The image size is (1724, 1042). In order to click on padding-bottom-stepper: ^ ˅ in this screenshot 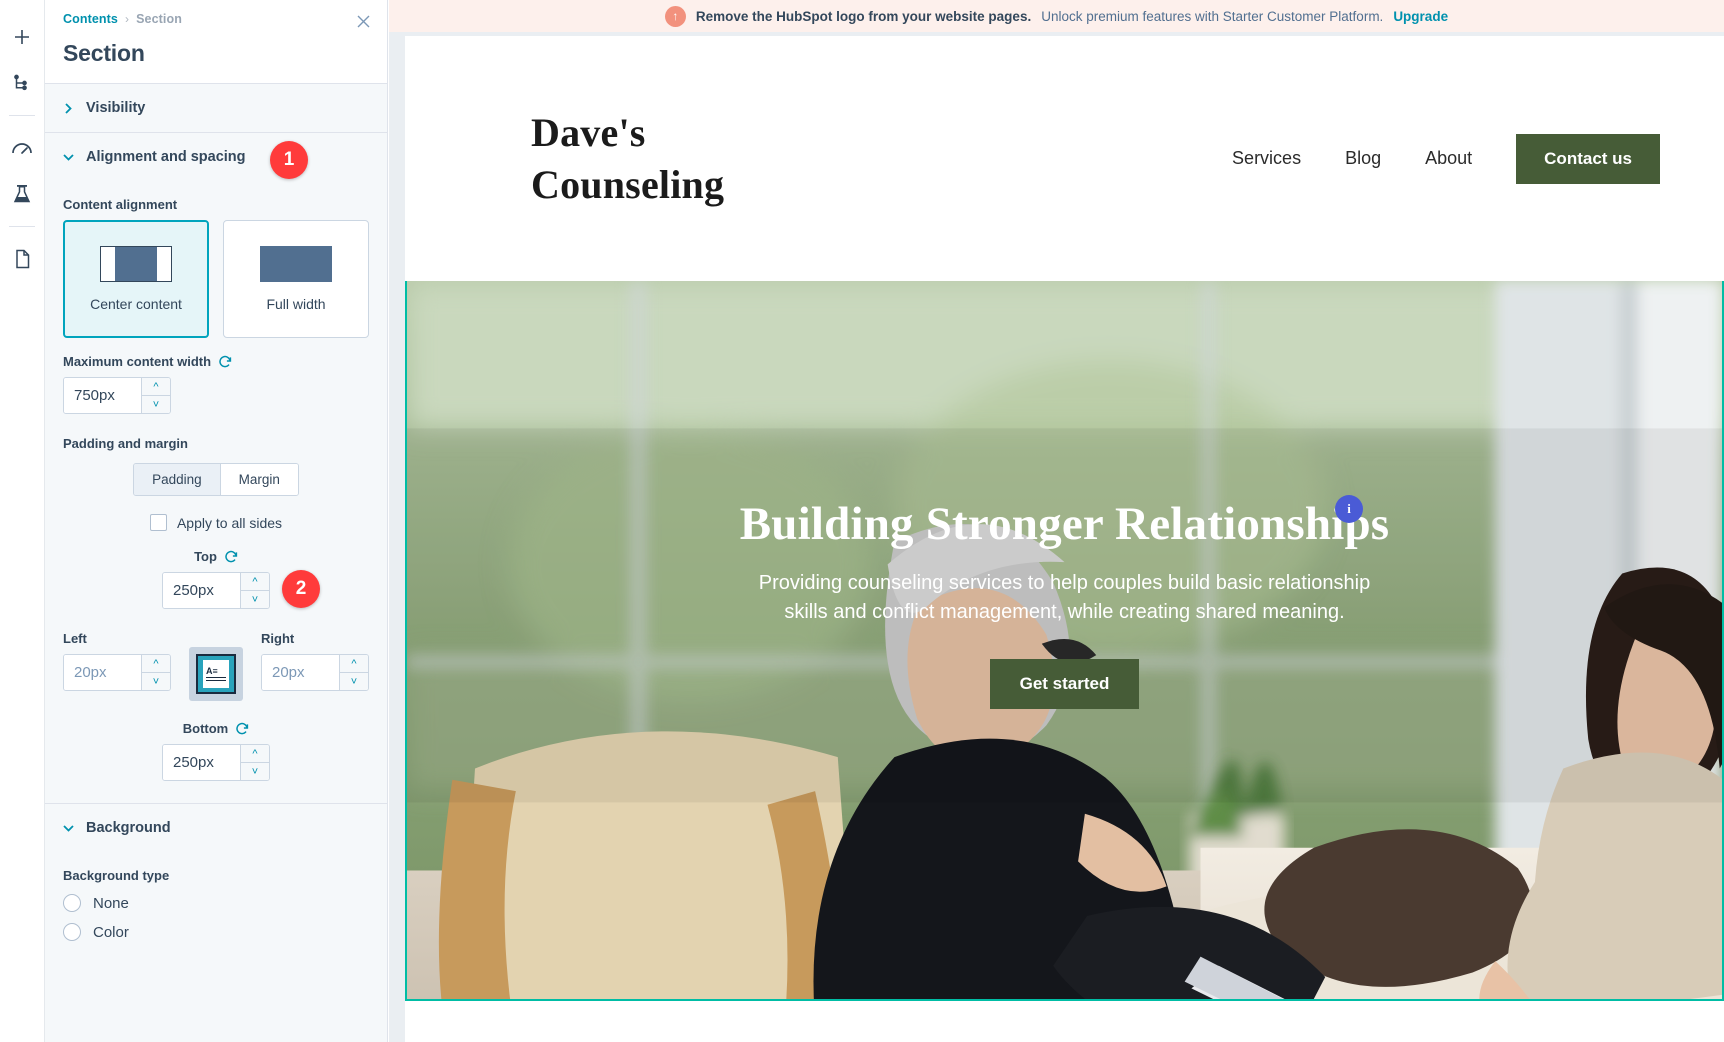, I will do `click(216, 762)`.